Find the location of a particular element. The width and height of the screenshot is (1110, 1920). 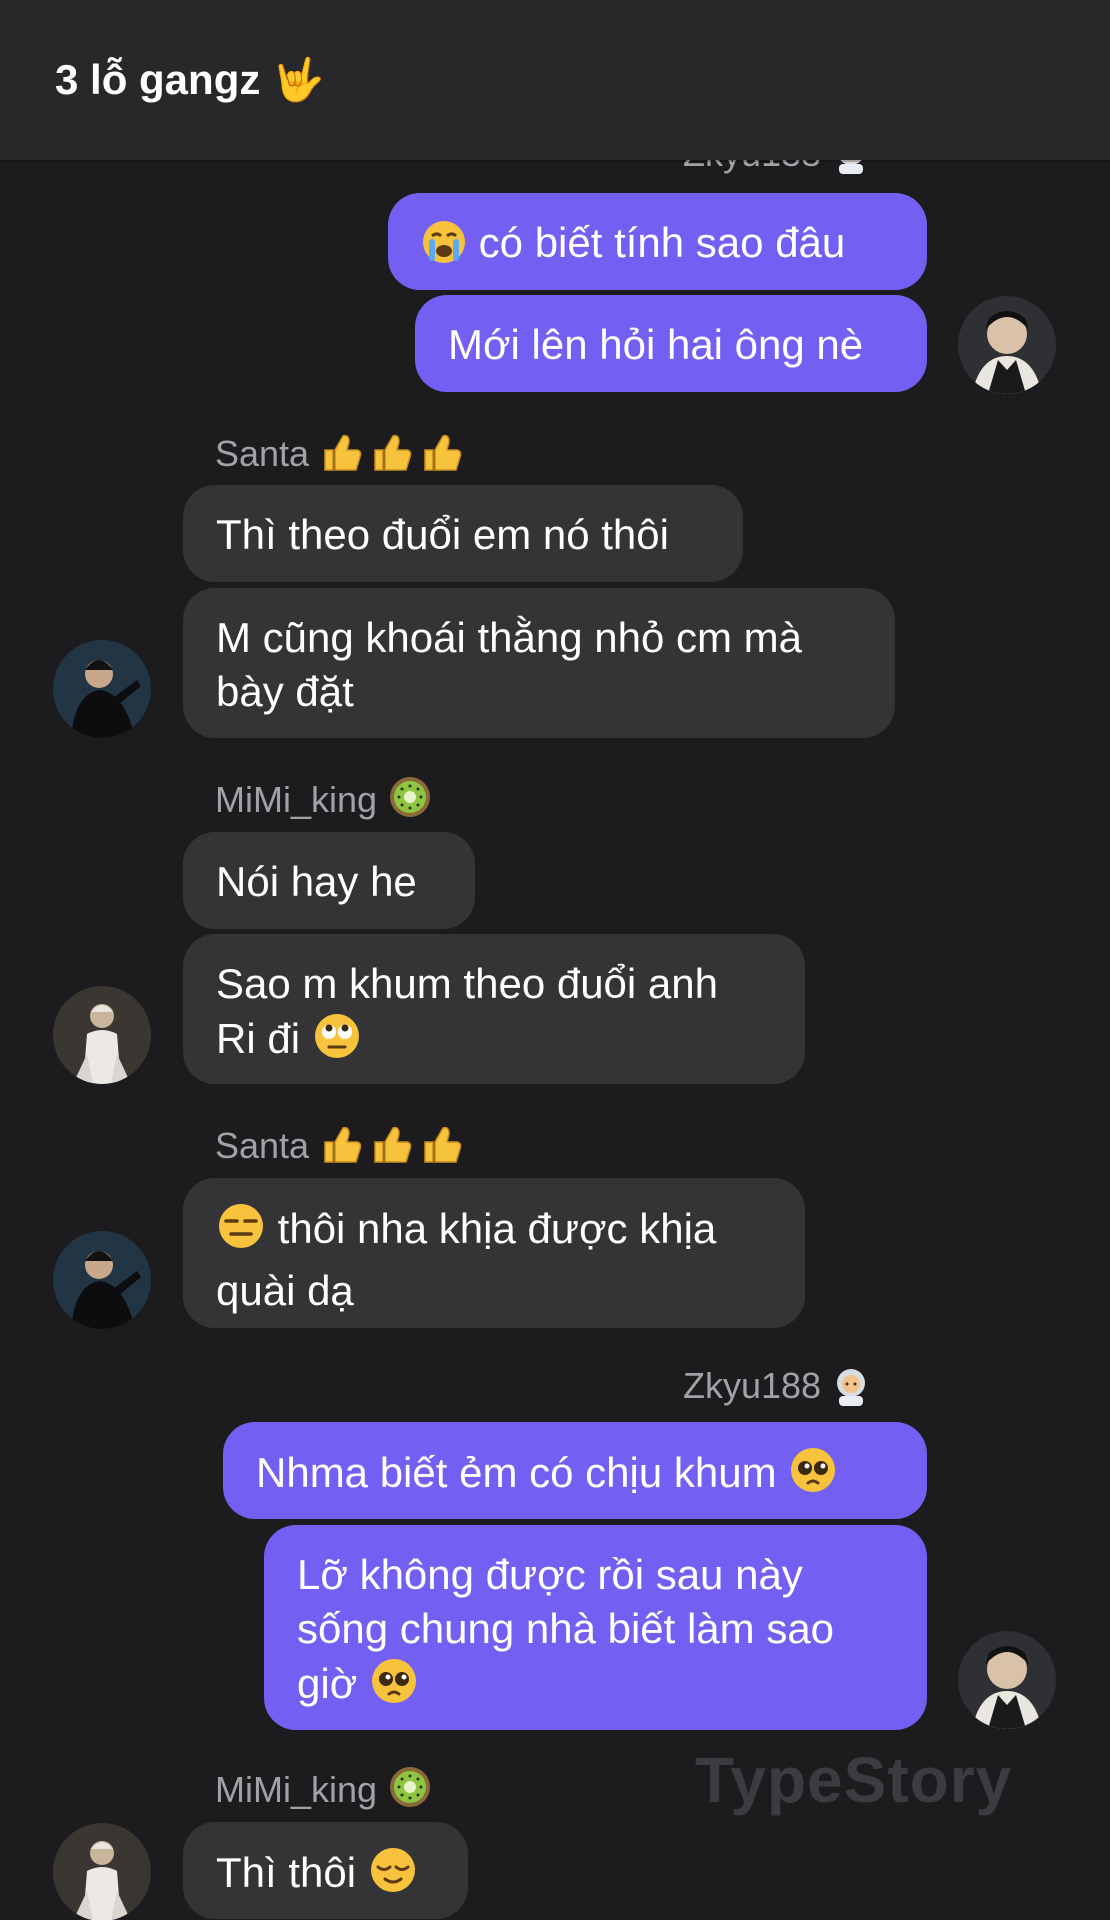

expressionless-face-emoji-icon is located at coordinates (241, 1232).